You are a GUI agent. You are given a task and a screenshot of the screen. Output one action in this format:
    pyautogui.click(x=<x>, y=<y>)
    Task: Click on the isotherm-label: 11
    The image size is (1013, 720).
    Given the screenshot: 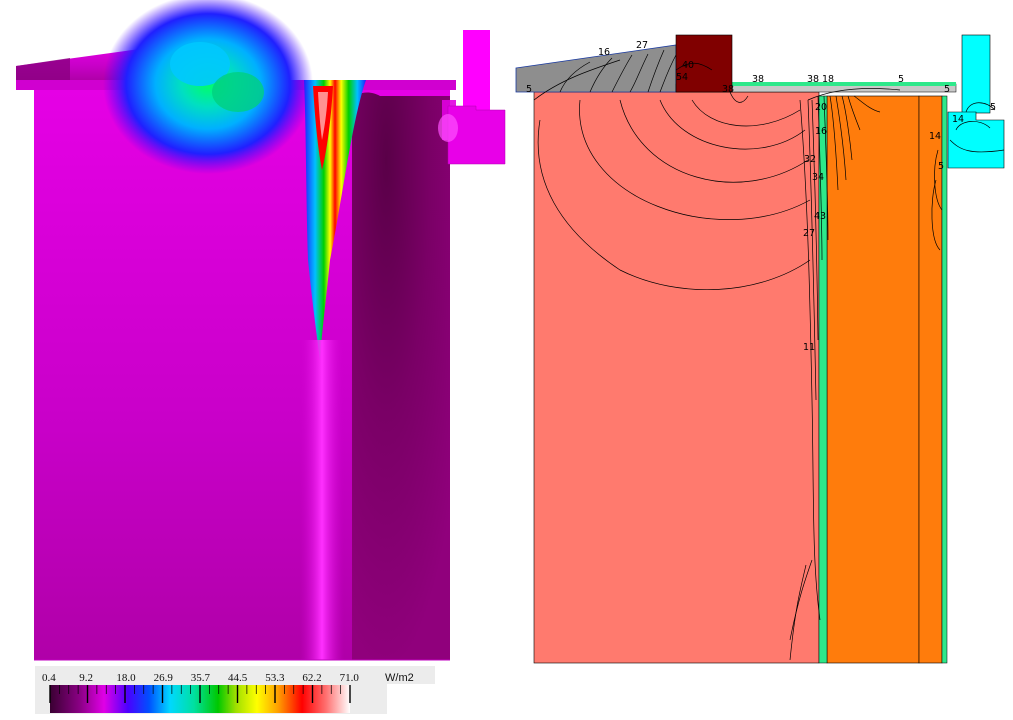 What is the action you would take?
    pyautogui.click(x=809, y=347)
    